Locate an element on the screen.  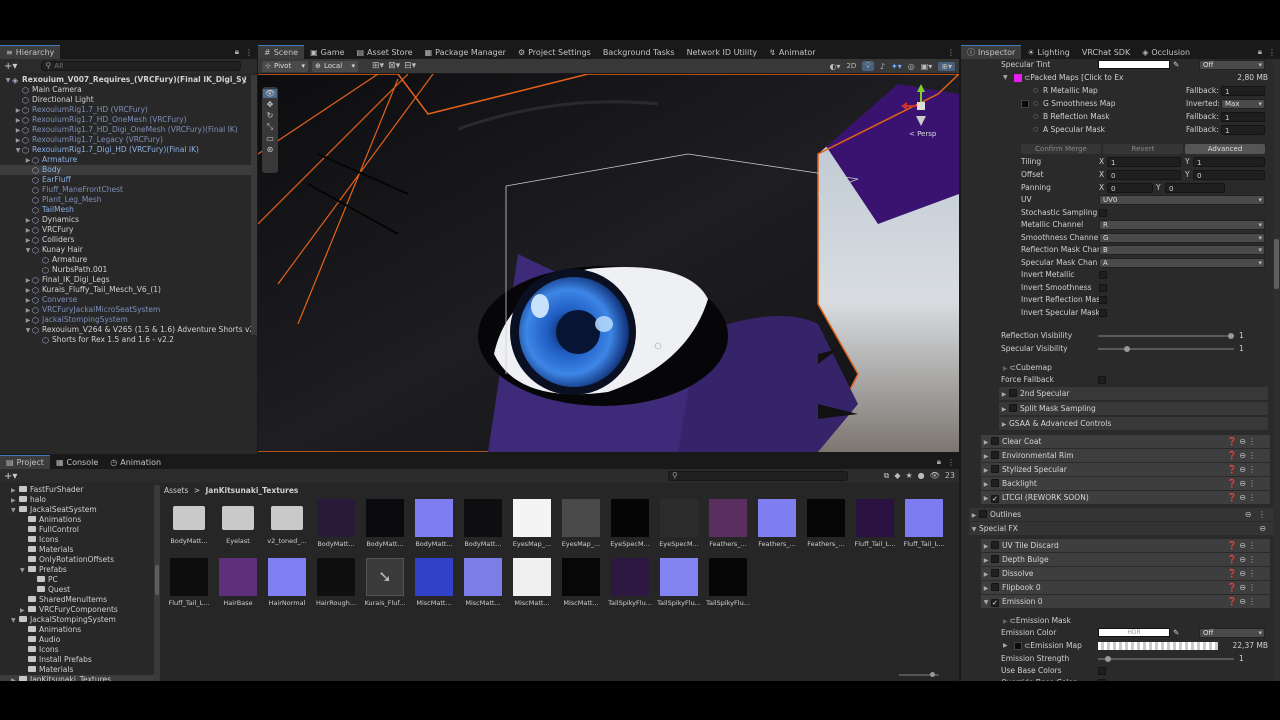
hierarchy-search-input: All is located at coordinates (141, 66).